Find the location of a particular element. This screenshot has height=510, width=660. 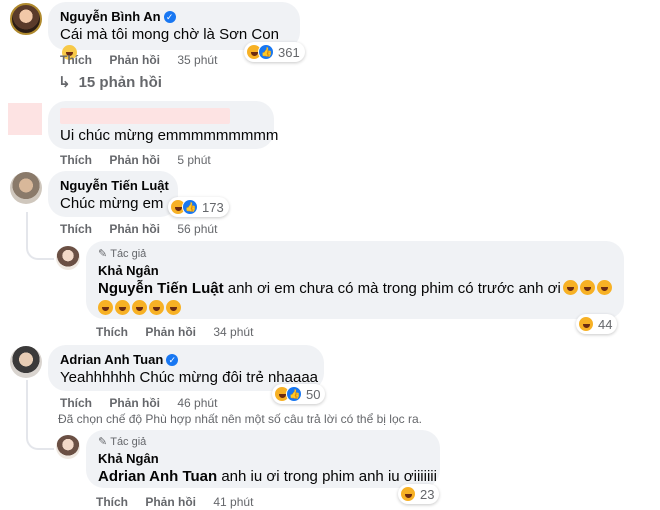

comment-actions: Thích Phản hồi 56 phút is located at coordinates (138, 229).